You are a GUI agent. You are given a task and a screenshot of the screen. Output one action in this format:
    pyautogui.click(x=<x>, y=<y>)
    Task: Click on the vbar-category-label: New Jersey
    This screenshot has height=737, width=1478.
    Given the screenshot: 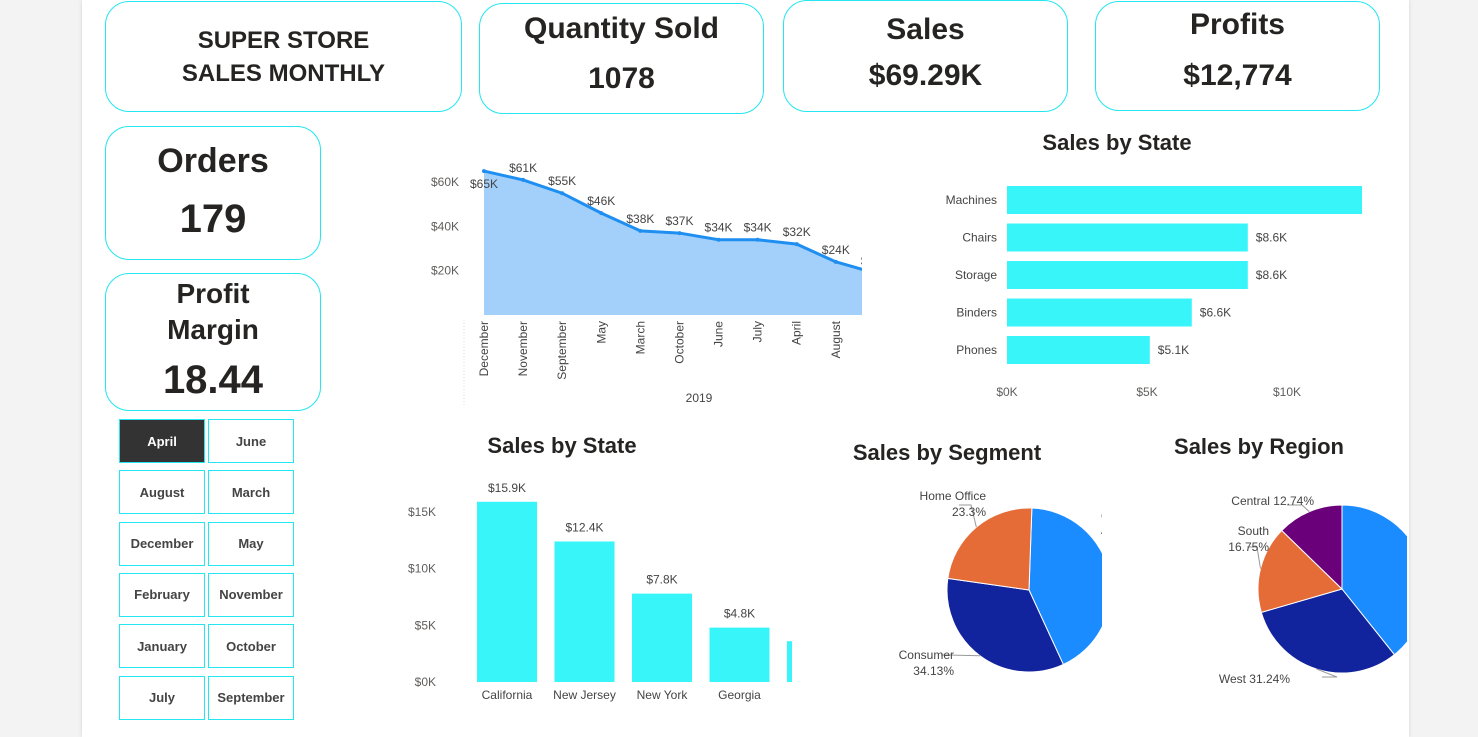 What is the action you would take?
    pyautogui.click(x=584, y=695)
    